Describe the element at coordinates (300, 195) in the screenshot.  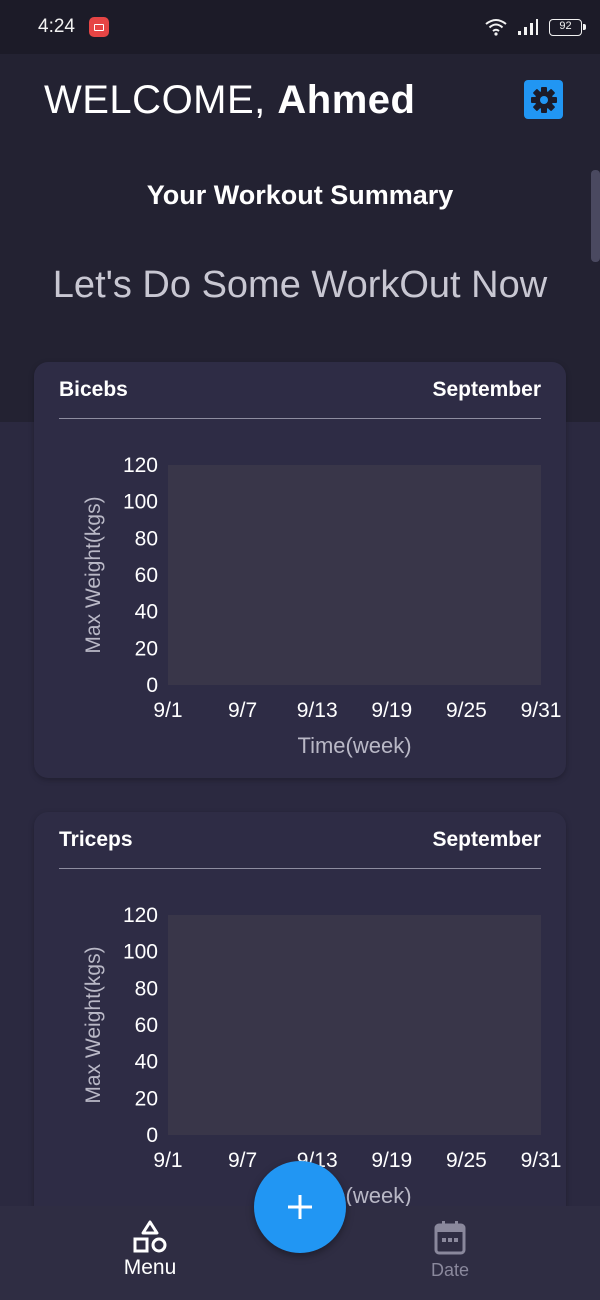
I see `summary-title: Your Workout Summary` at that location.